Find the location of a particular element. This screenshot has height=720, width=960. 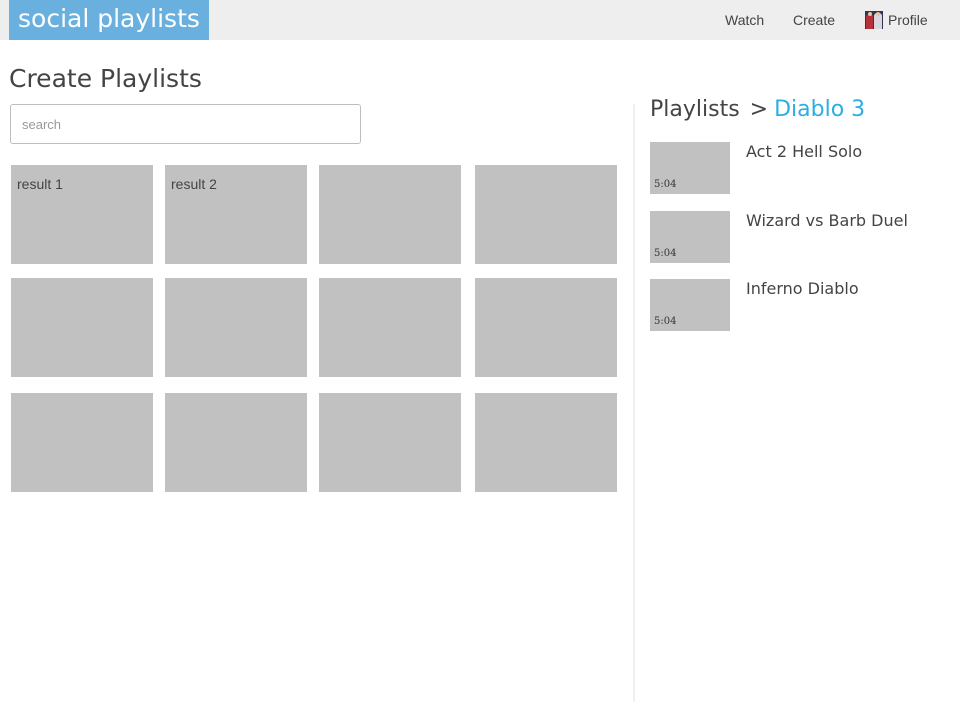

nav-profile-link: Profile is located at coordinates (896, 20).